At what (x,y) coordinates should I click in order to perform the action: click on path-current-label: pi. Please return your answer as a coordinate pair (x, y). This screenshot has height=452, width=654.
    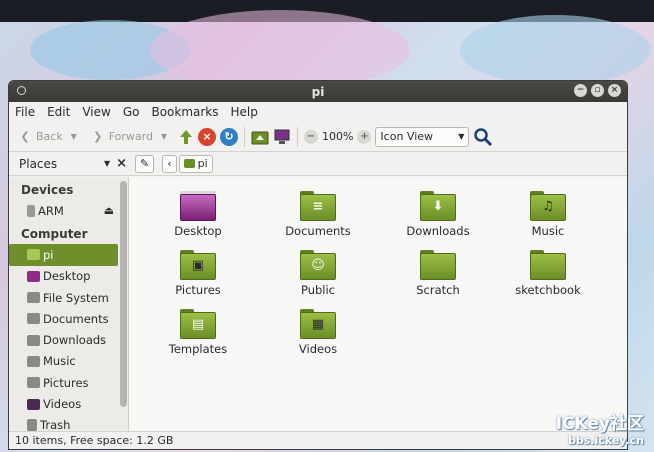
    Looking at the image, I should click on (202, 163).